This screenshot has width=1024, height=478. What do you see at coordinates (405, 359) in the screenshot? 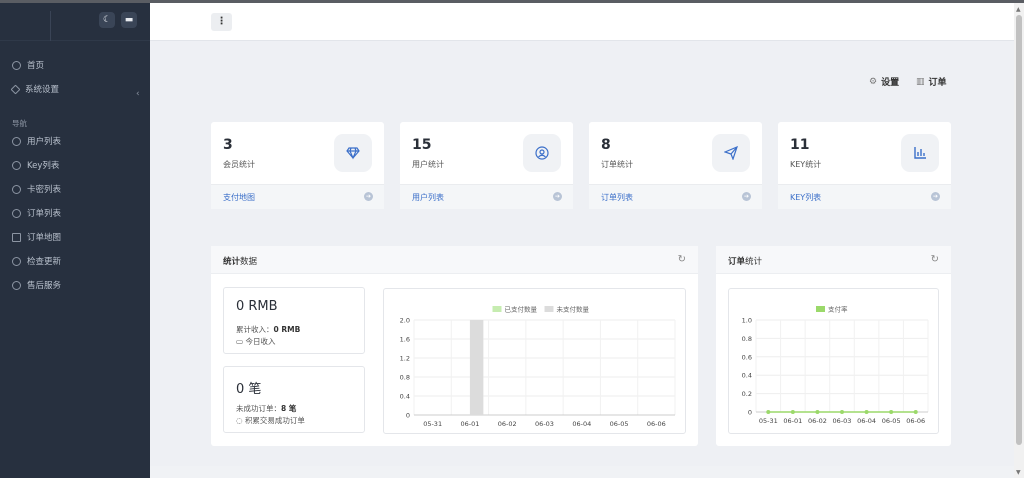
I see `y-tick-label: 1.2` at bounding box center [405, 359].